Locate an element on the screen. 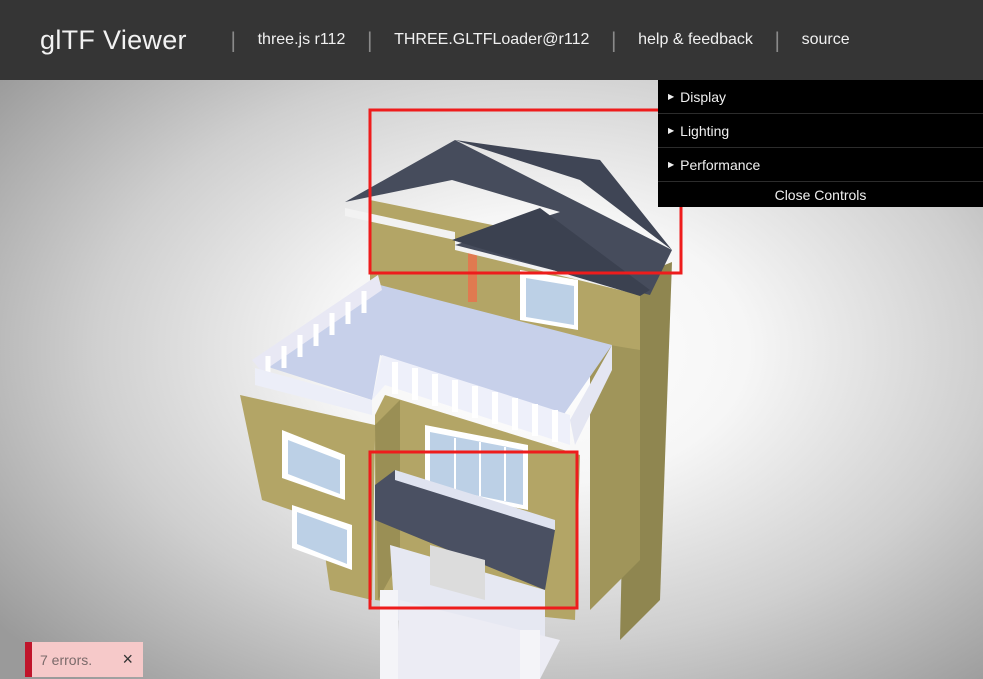 This screenshot has width=983, height=679. source-link: source is located at coordinates (826, 40).